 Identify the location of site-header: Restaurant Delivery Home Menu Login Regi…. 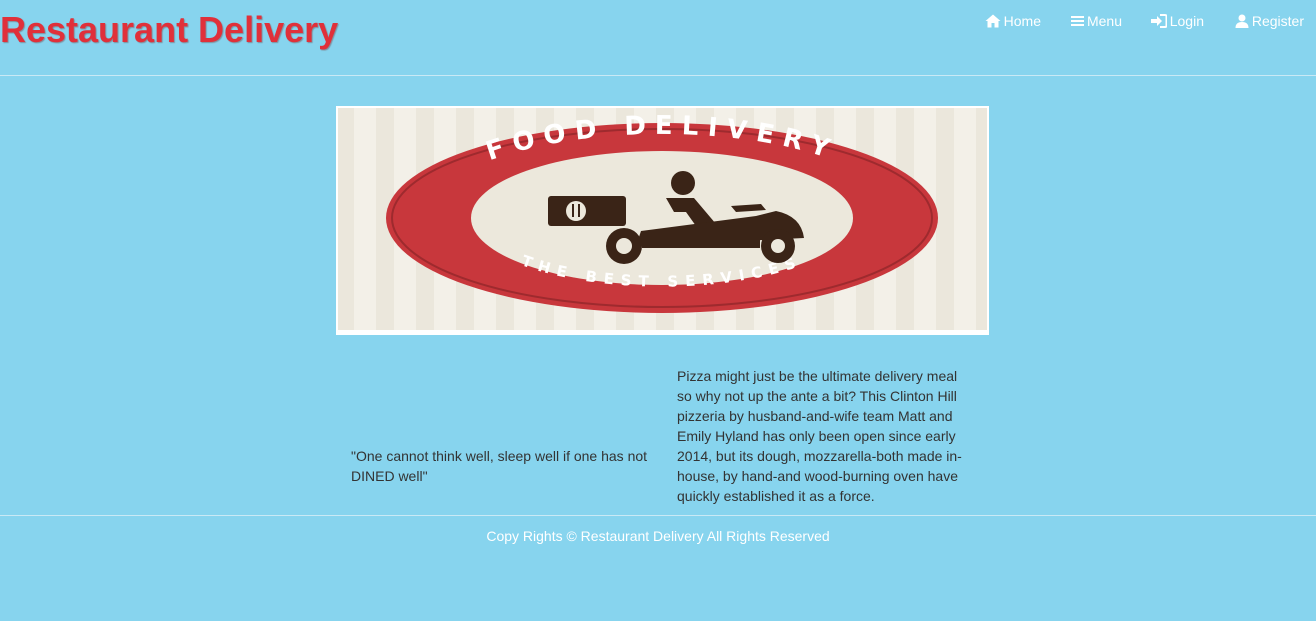
(658, 38).